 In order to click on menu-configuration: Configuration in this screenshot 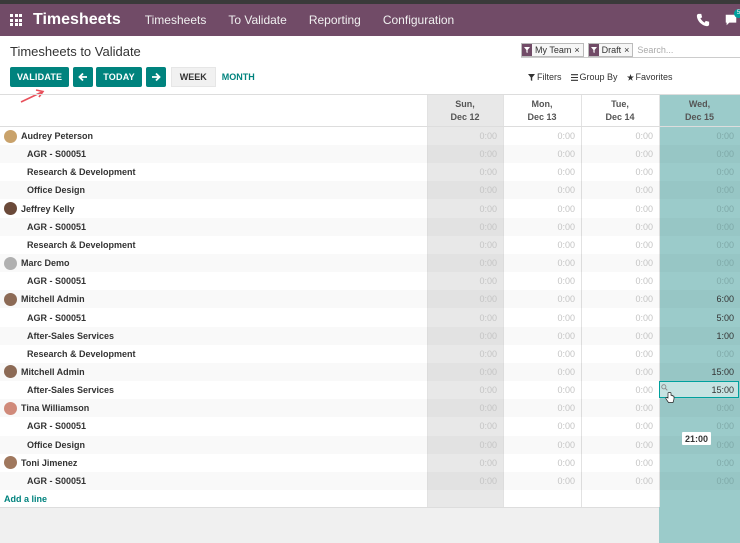, I will do `click(418, 20)`.